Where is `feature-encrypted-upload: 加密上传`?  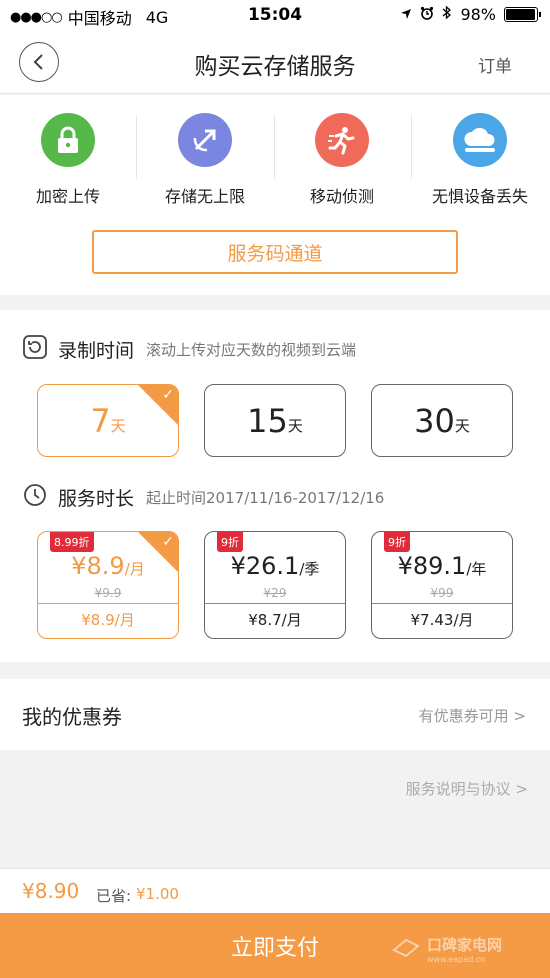
feature-encrypted-upload: 加密上传 is located at coordinates (68, 160).